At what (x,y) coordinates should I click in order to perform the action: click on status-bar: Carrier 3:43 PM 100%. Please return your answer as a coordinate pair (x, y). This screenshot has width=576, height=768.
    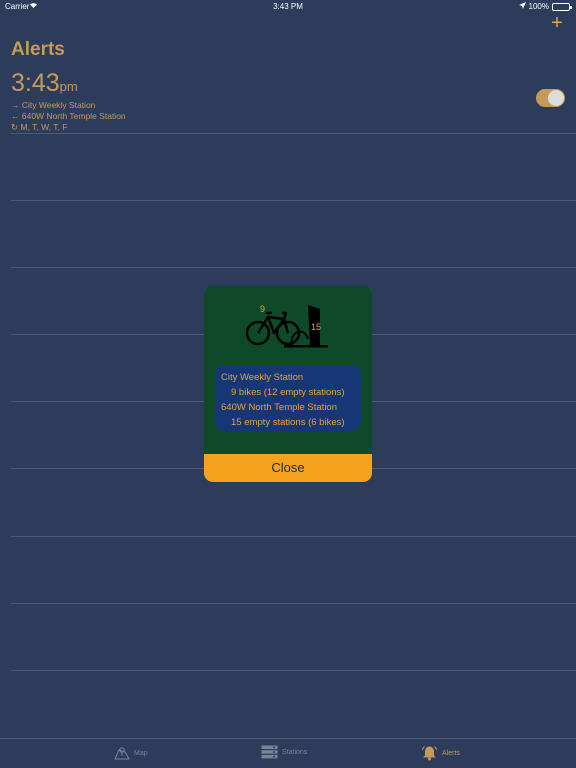
    Looking at the image, I should click on (288, 6).